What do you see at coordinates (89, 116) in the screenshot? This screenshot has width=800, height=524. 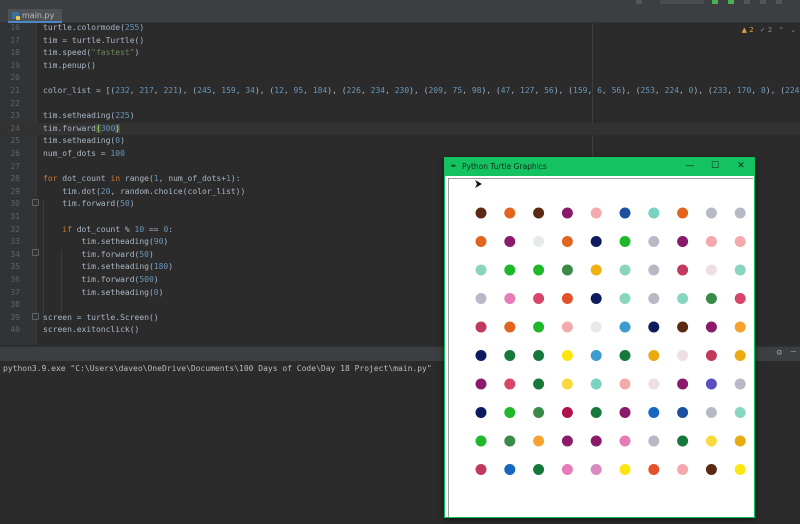 I see `code-text: tim.setheading(225)` at bounding box center [89, 116].